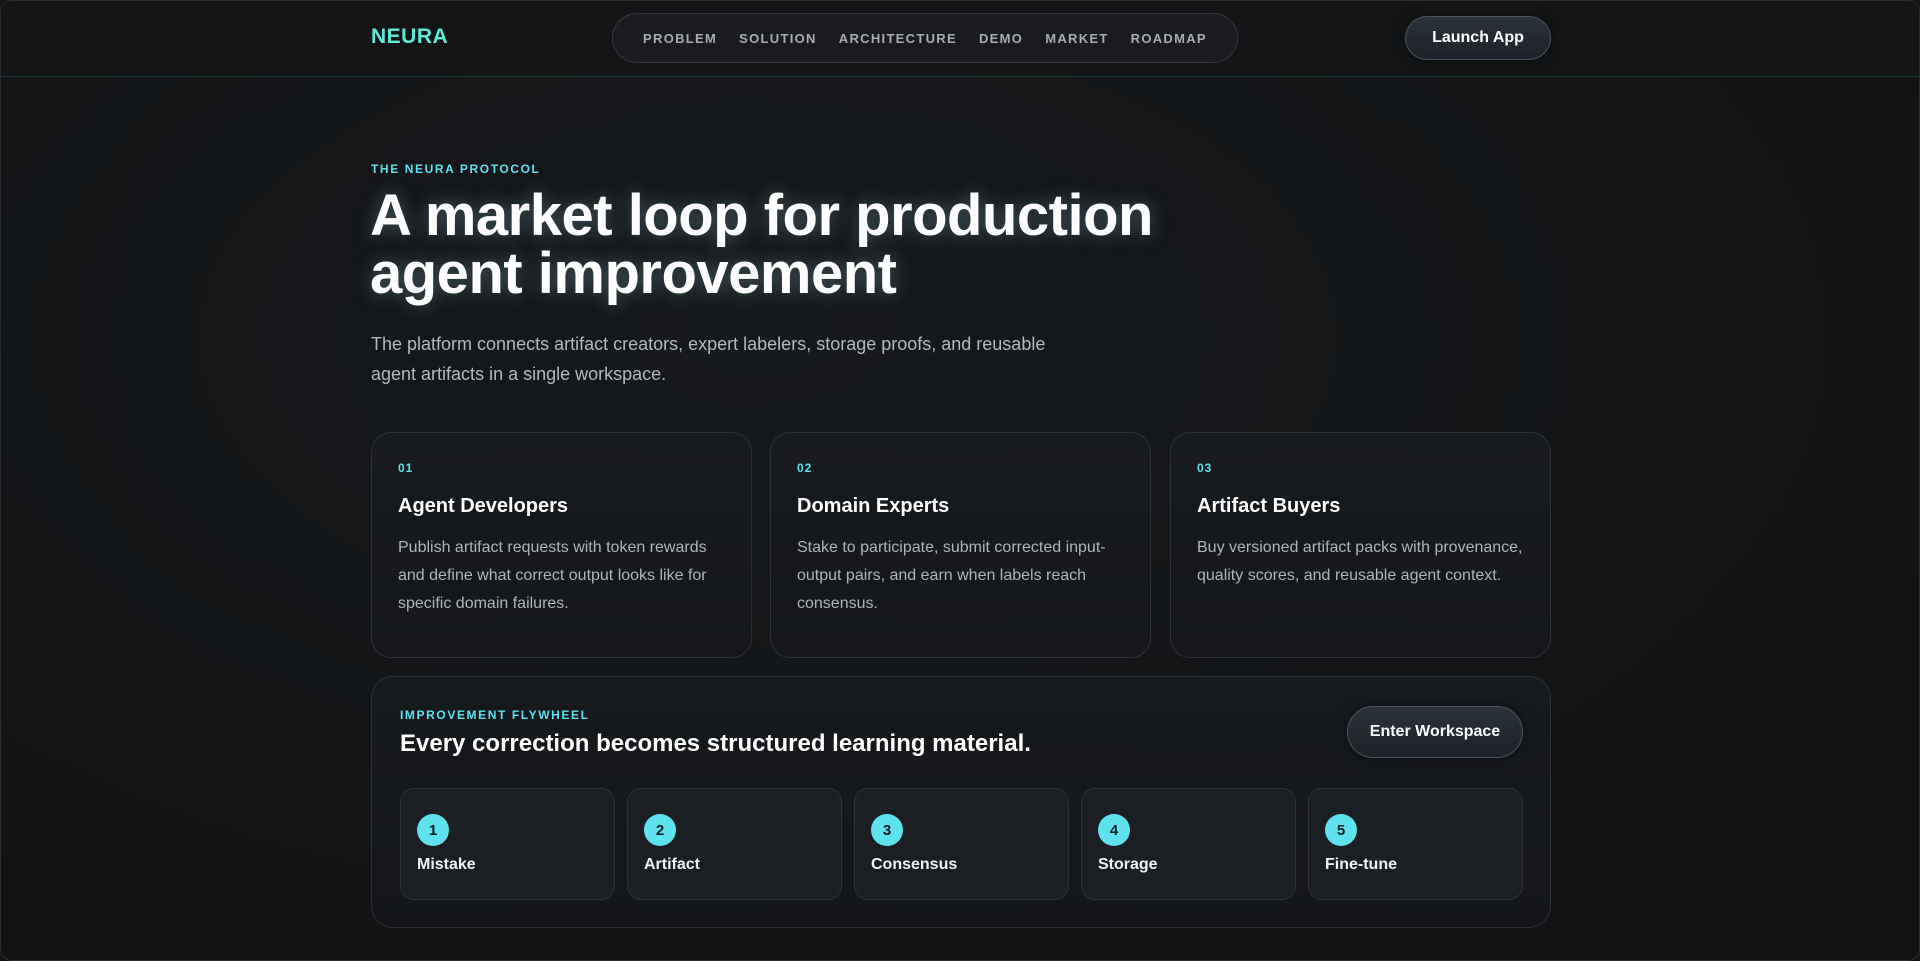  What do you see at coordinates (1188, 844) in the screenshot?
I see `step-storage: 4 Storage` at bounding box center [1188, 844].